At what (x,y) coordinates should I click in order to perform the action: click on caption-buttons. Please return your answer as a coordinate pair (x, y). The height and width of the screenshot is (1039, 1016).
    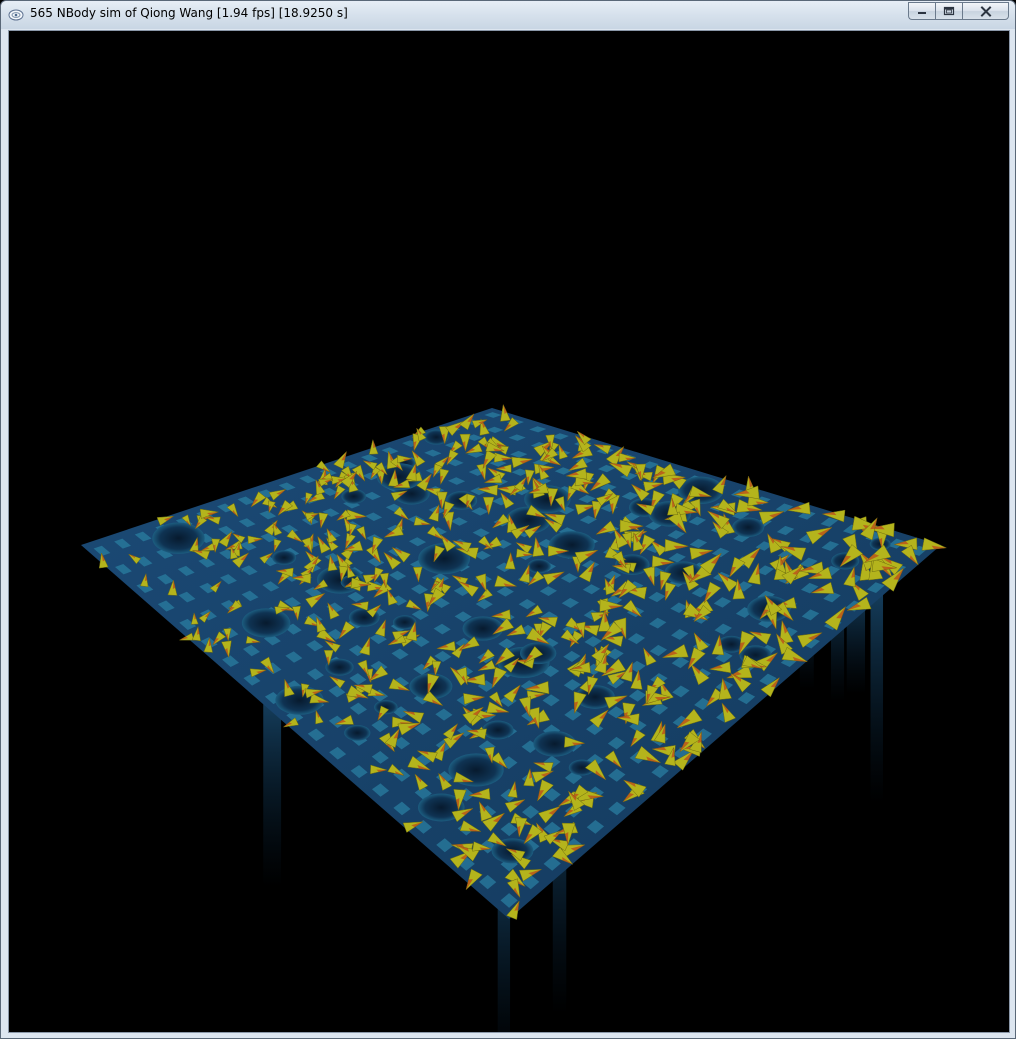
    Looking at the image, I should click on (958, 11).